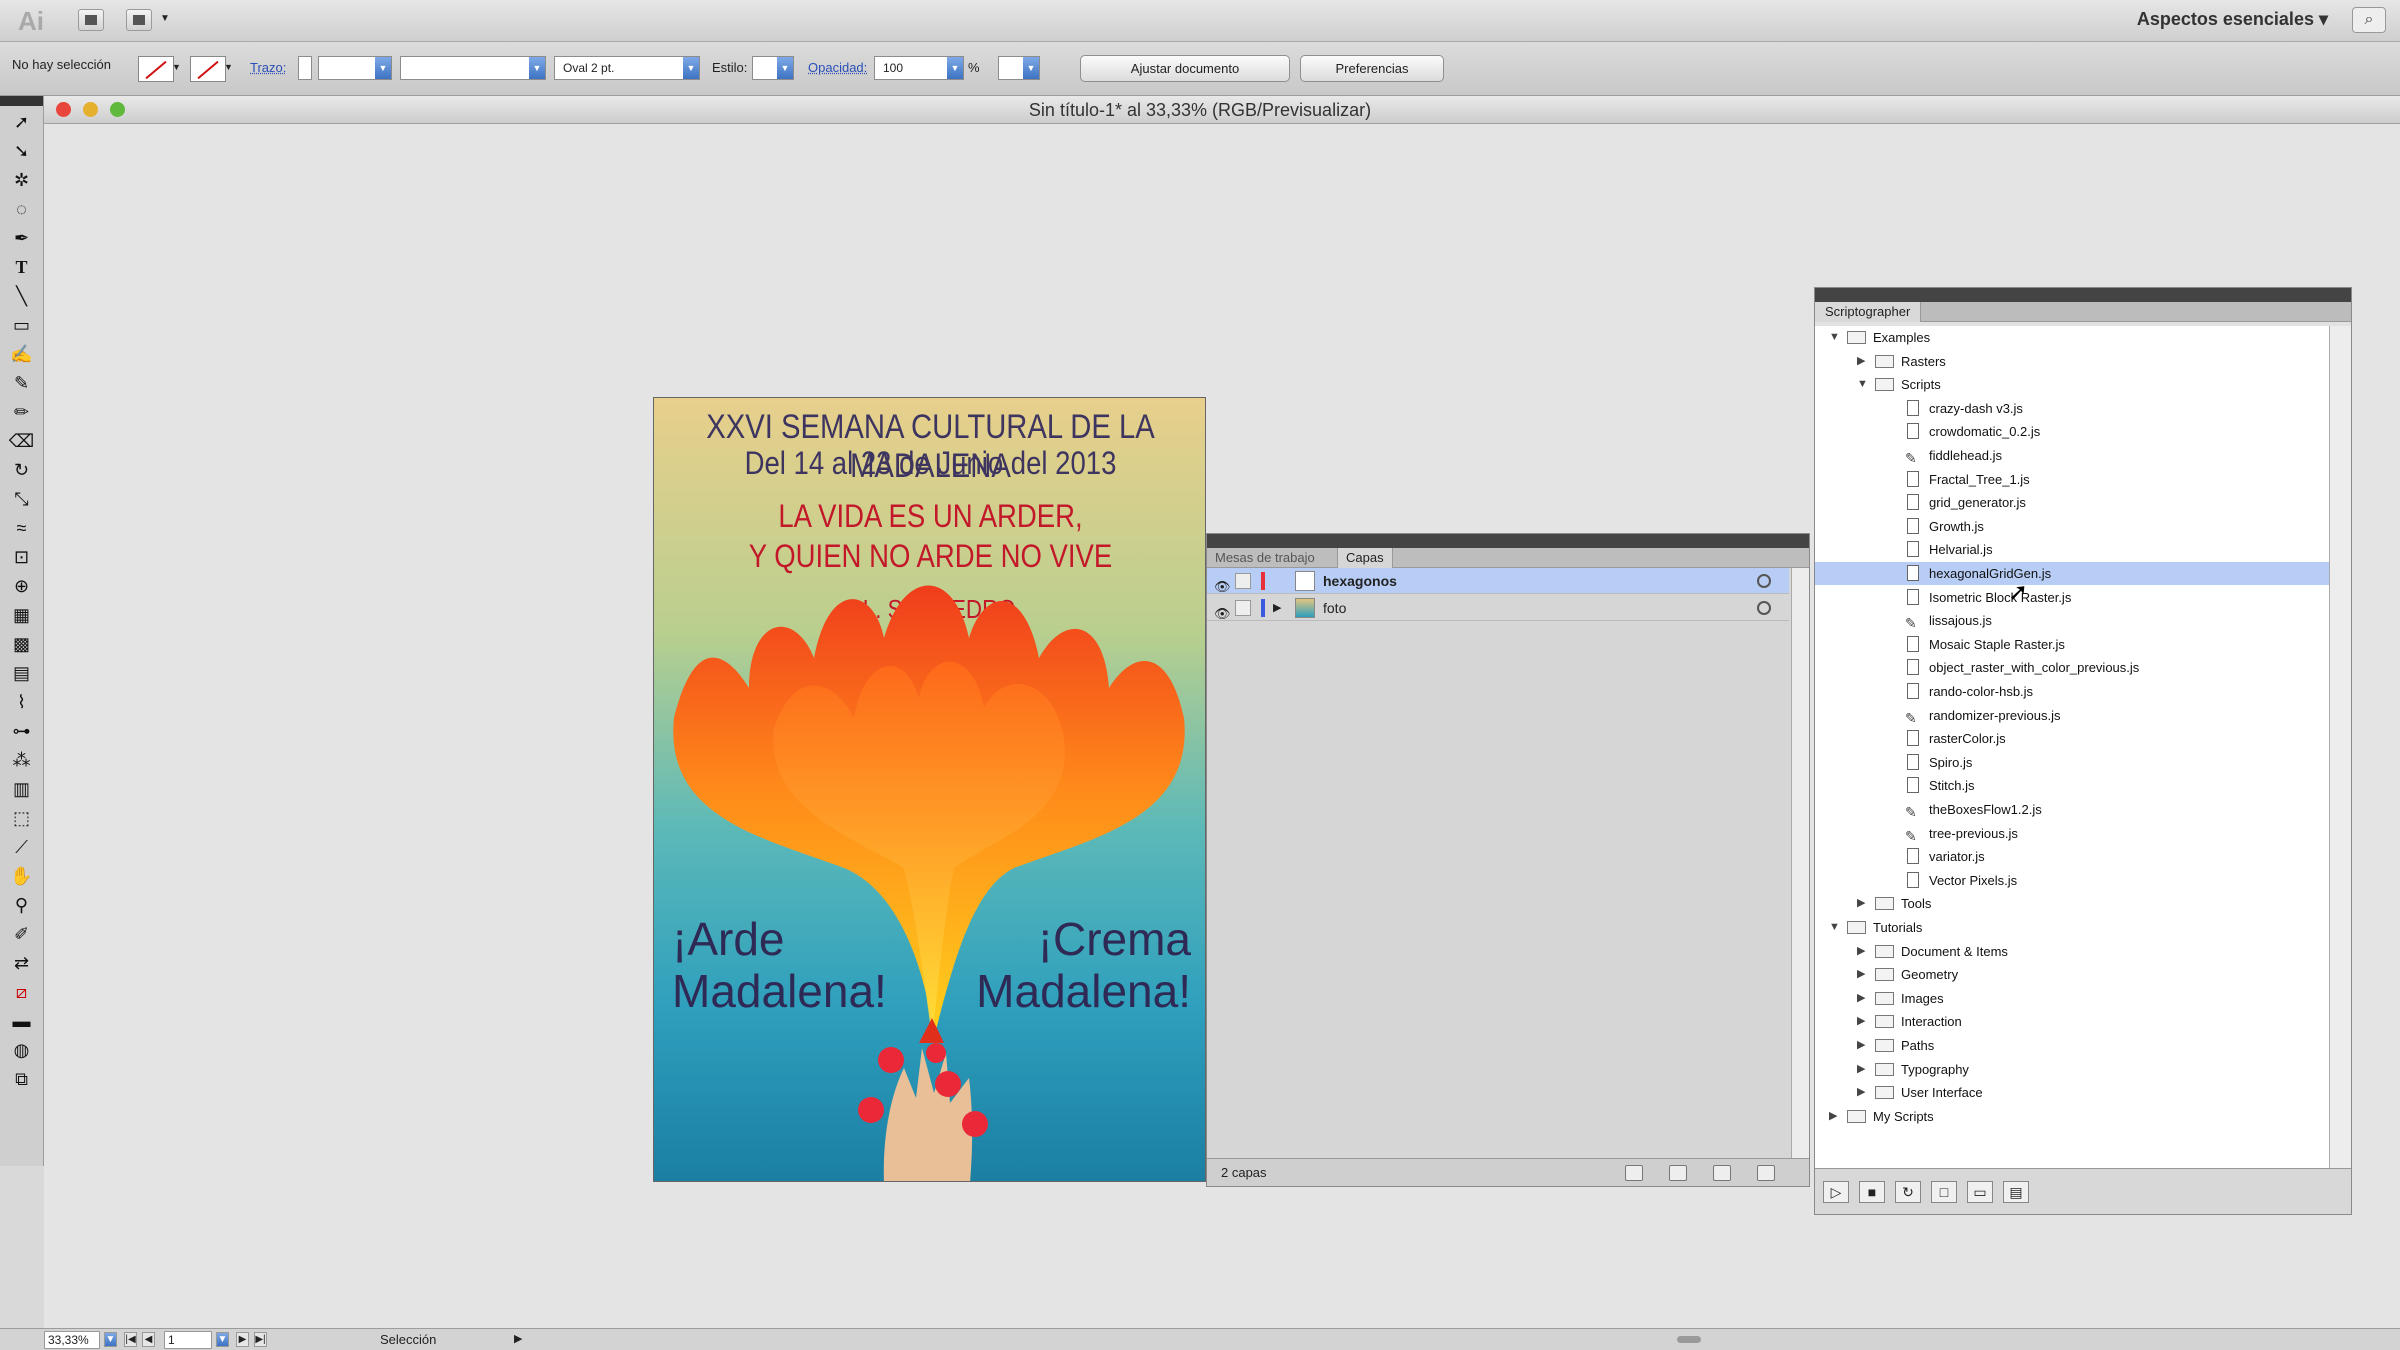 This screenshot has height=1350, width=2400. What do you see at coordinates (2072, 762) in the screenshot?
I see `tree-script-item: Spiro.js` at bounding box center [2072, 762].